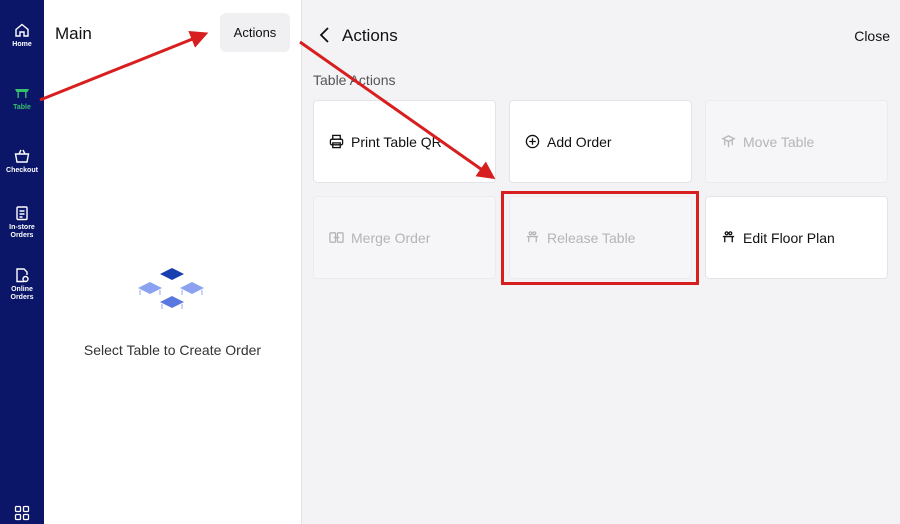 This screenshot has width=900, height=524. I want to click on nav-table: Table, so click(22, 98).